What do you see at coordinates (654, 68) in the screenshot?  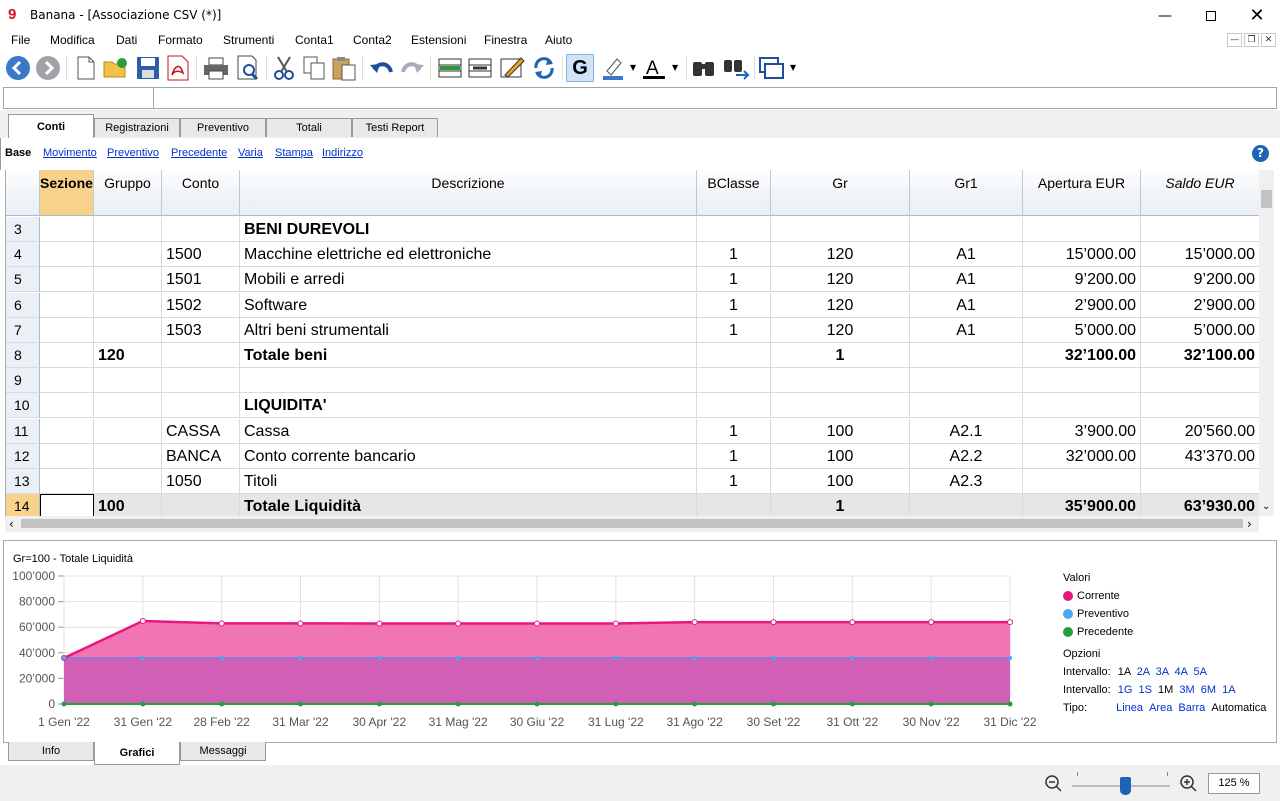 I see `font-color-icon: A` at bounding box center [654, 68].